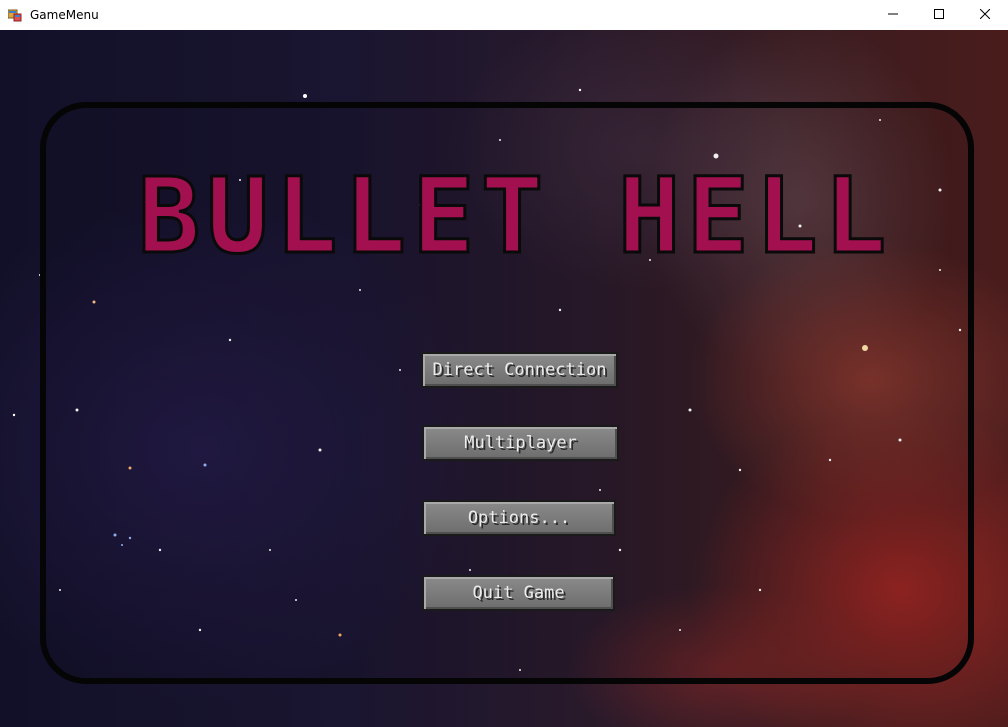  I want to click on multiplayer-button: Multiplayer, so click(520, 443).